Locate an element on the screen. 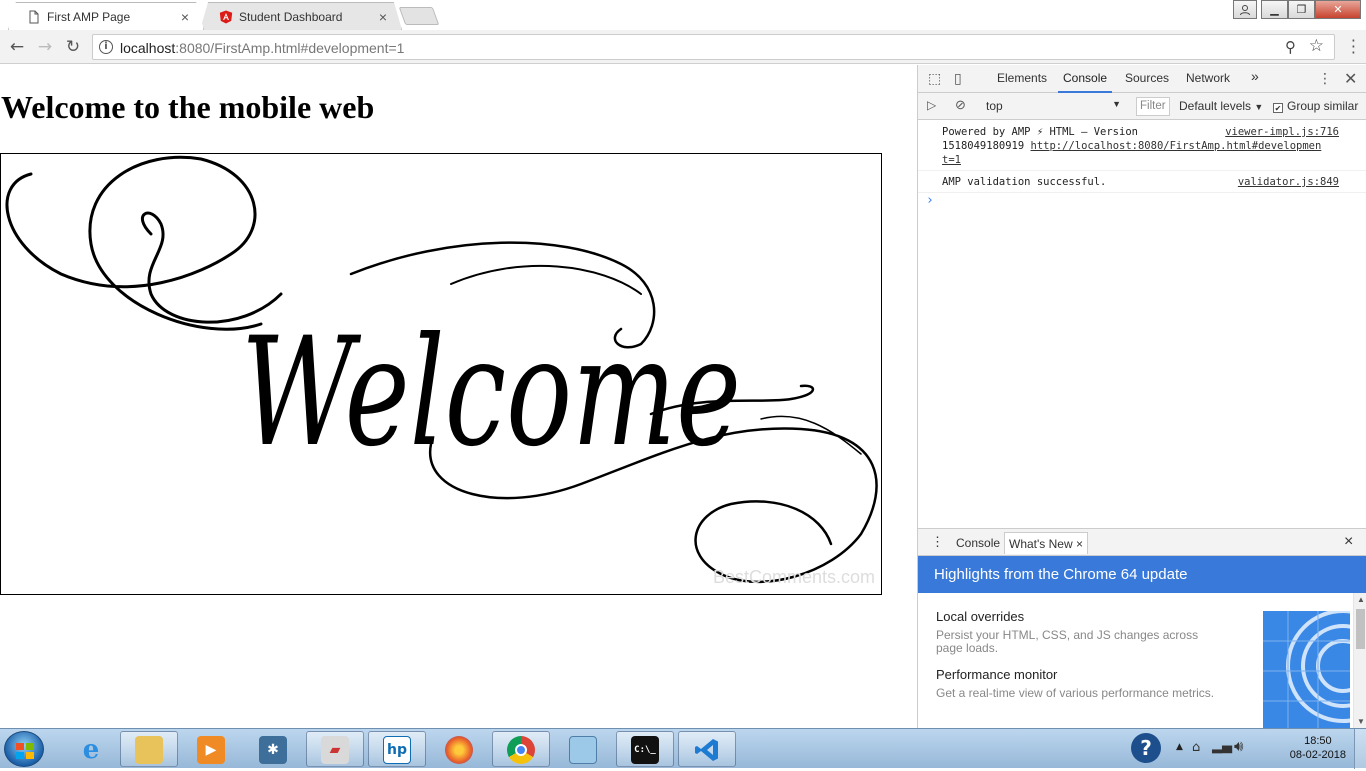  taskbar-firefox is located at coordinates (459, 749).